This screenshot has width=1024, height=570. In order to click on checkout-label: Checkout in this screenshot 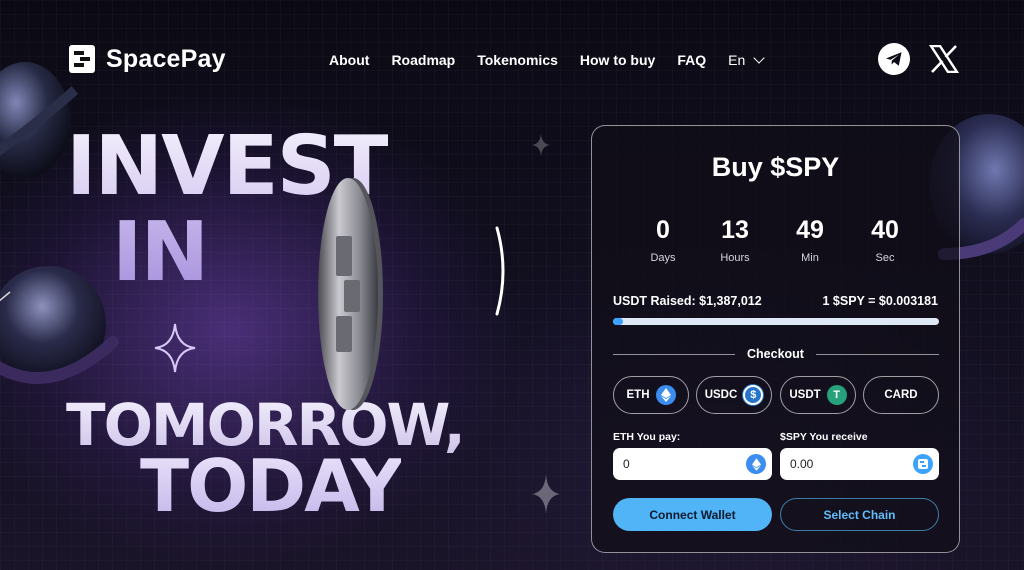, I will do `click(775, 354)`.